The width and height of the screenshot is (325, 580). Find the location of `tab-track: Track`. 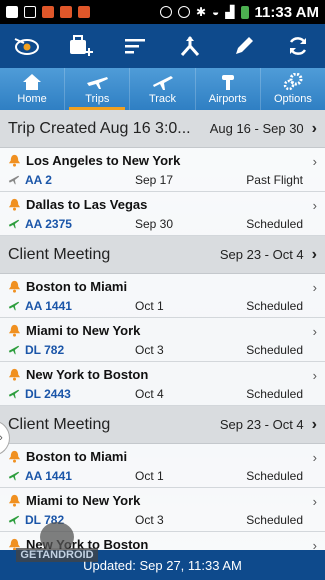

tab-track: Track is located at coordinates (163, 89).